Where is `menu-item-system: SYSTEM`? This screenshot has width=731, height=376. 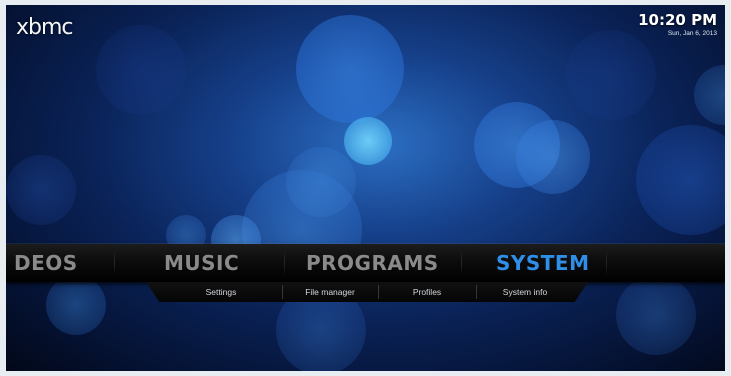
menu-item-system: SYSTEM is located at coordinates (543, 263).